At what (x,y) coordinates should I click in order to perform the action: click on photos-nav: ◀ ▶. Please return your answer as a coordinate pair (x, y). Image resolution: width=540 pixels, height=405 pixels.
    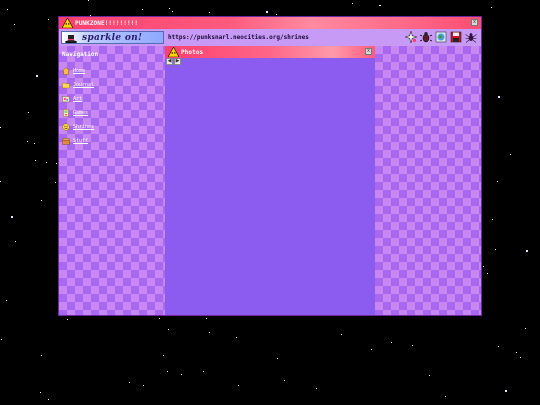
    Looking at the image, I should click on (173, 61).